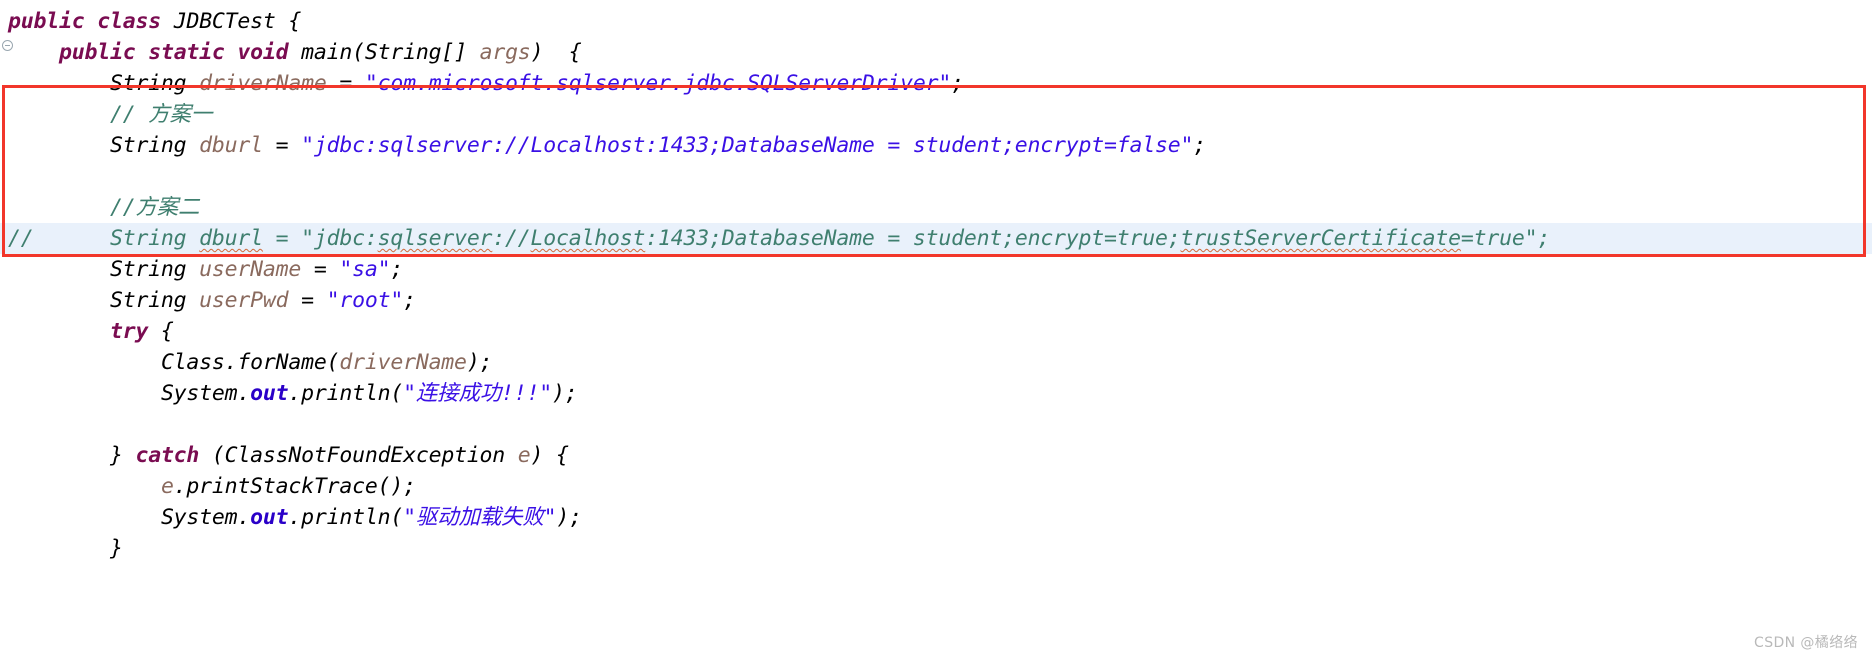 The image size is (1872, 660). What do you see at coordinates (87, 331) in the screenshot?
I see `code-line-content: try {` at bounding box center [87, 331].